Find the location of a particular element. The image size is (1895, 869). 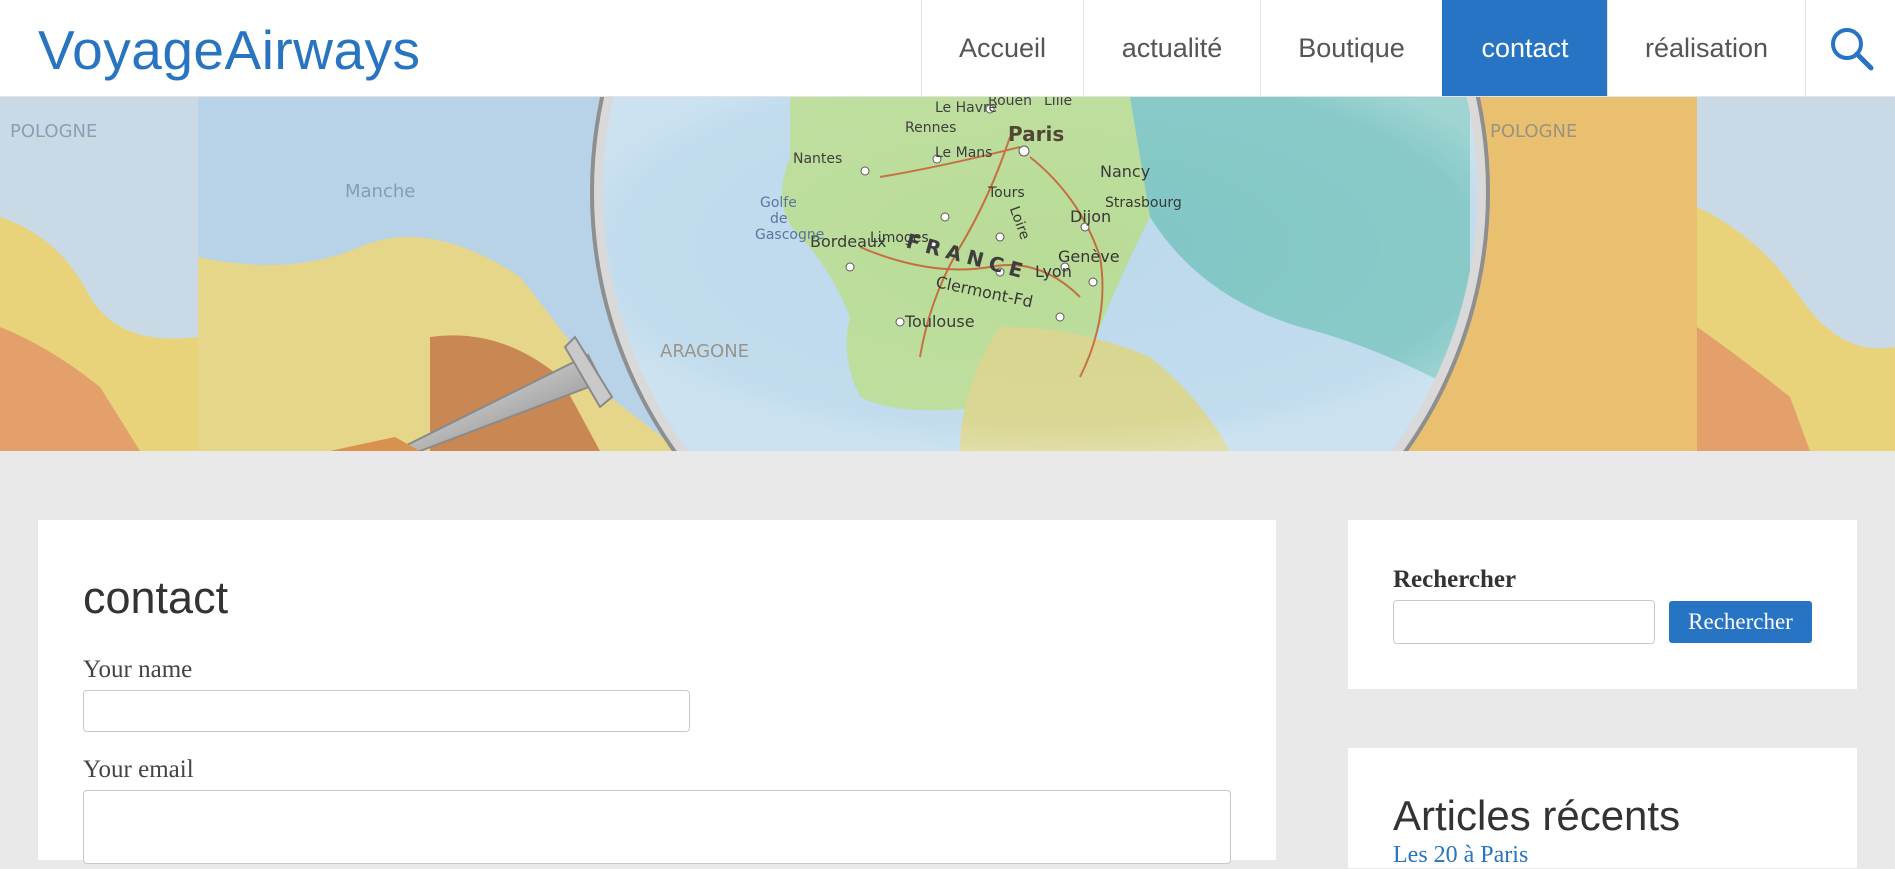

sidebar-search-widget: Rechercher Rechercher is located at coordinates (1602, 604).